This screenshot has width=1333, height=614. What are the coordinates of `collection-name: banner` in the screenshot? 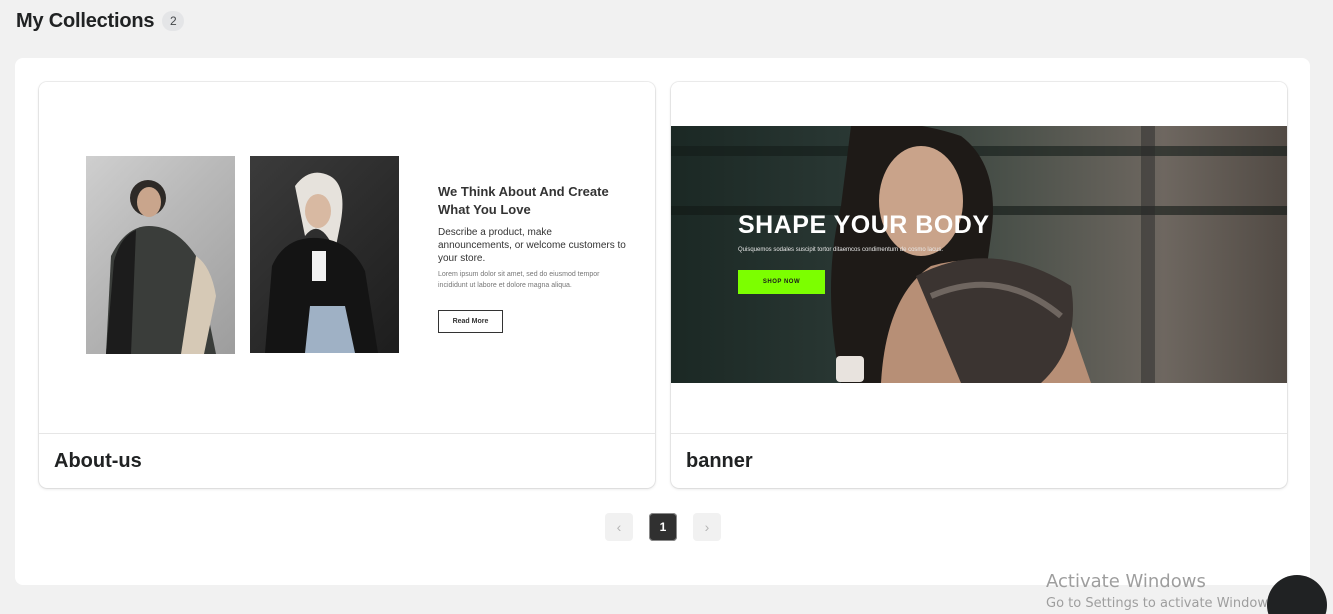 It's located at (719, 460).